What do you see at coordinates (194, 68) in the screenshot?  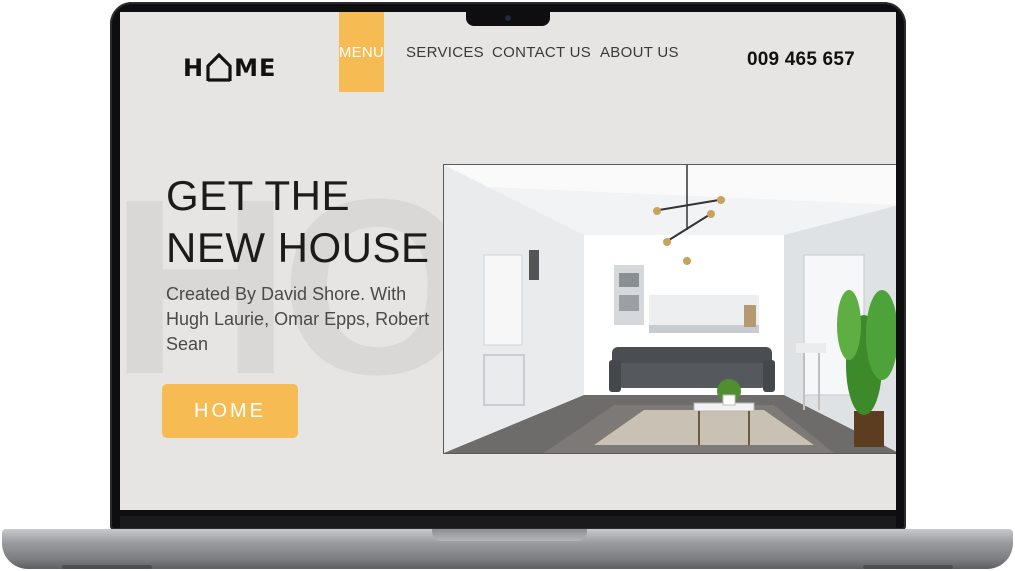 I see `logo-letter-h: H` at bounding box center [194, 68].